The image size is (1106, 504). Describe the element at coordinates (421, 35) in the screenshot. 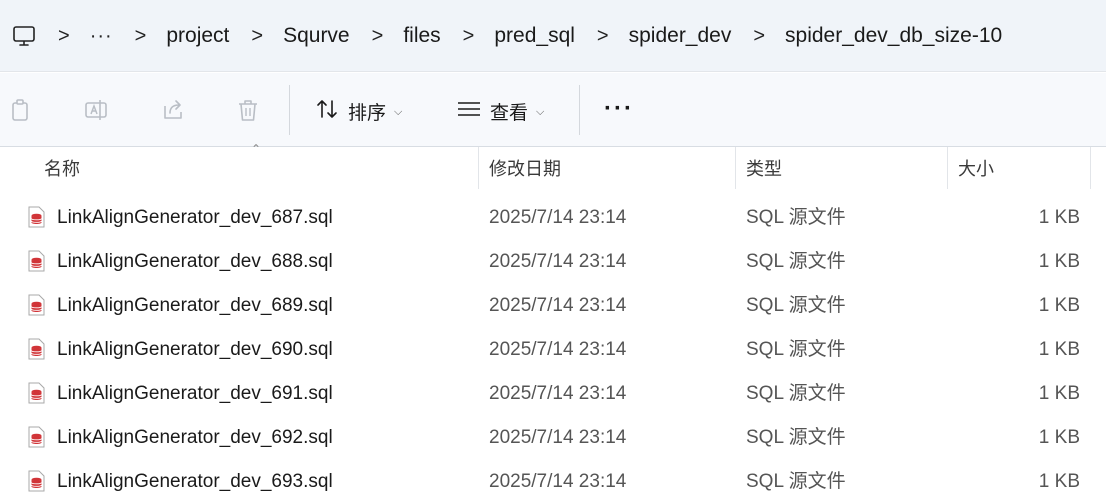

I see `breadcrumb-item-files: files` at that location.